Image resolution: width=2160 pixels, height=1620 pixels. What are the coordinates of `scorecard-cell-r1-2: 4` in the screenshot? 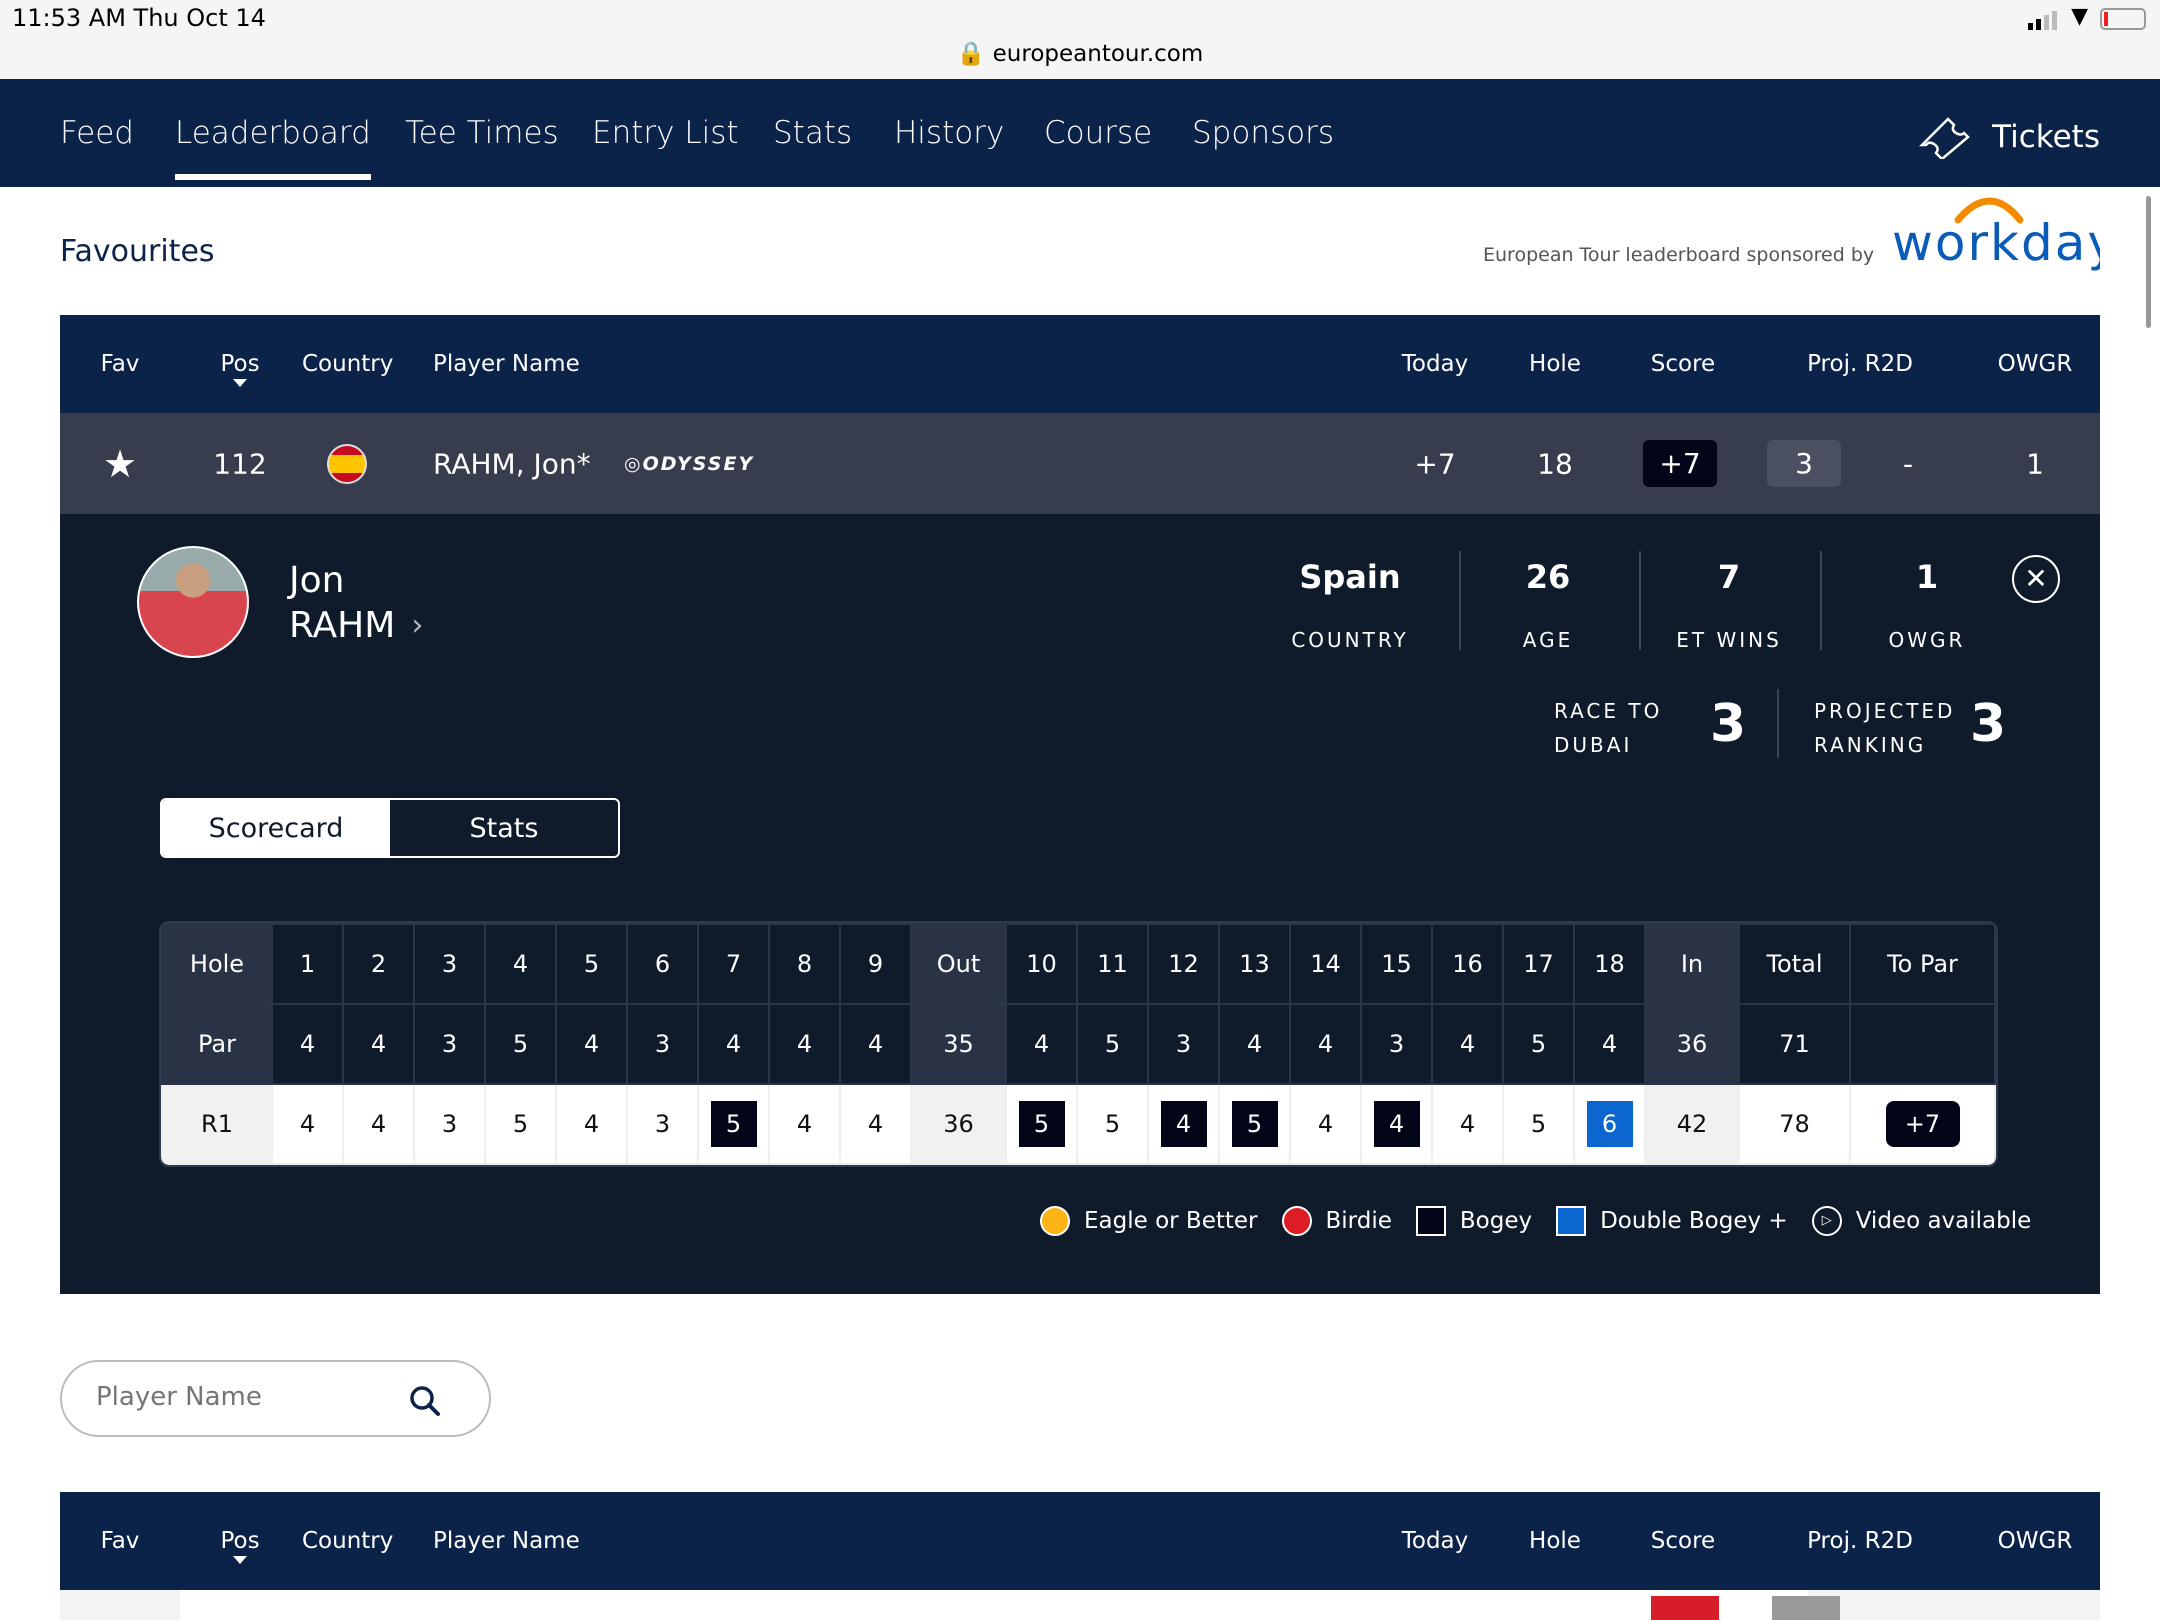 It's located at (378, 1124).